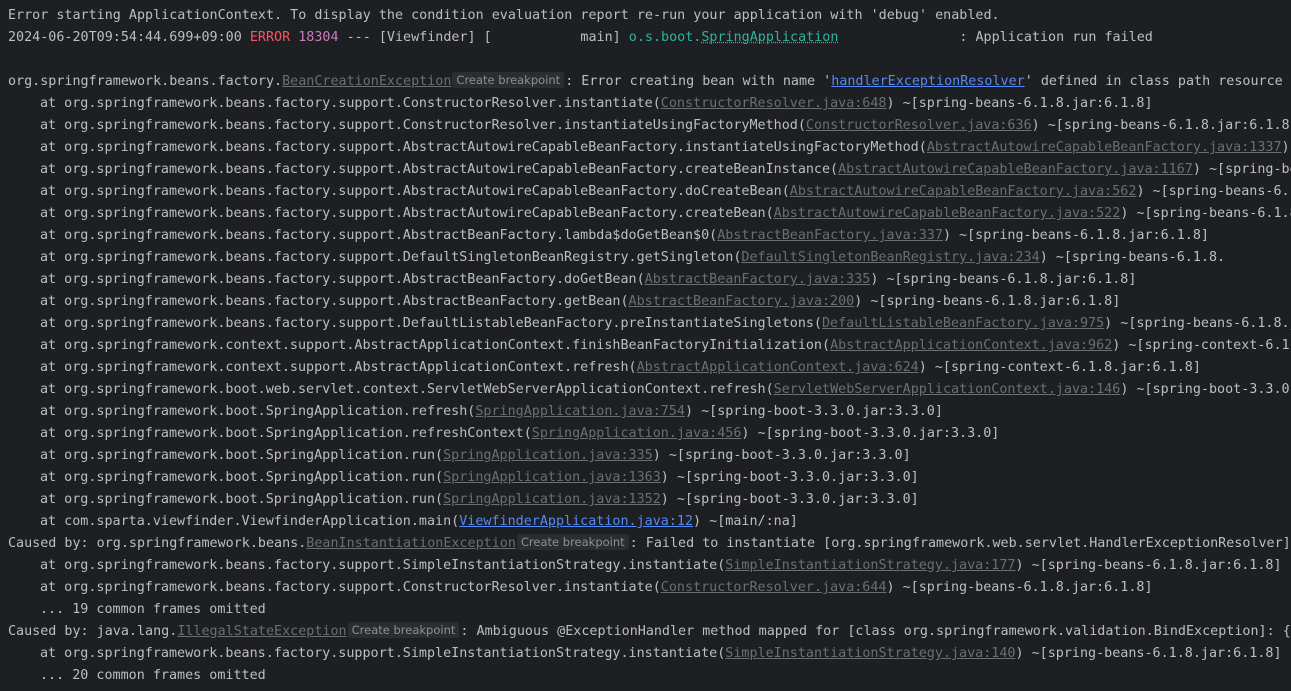 Image resolution: width=1291 pixels, height=691 pixels. I want to click on log-text: --- [Viewfinder] [ main], so click(483, 37).